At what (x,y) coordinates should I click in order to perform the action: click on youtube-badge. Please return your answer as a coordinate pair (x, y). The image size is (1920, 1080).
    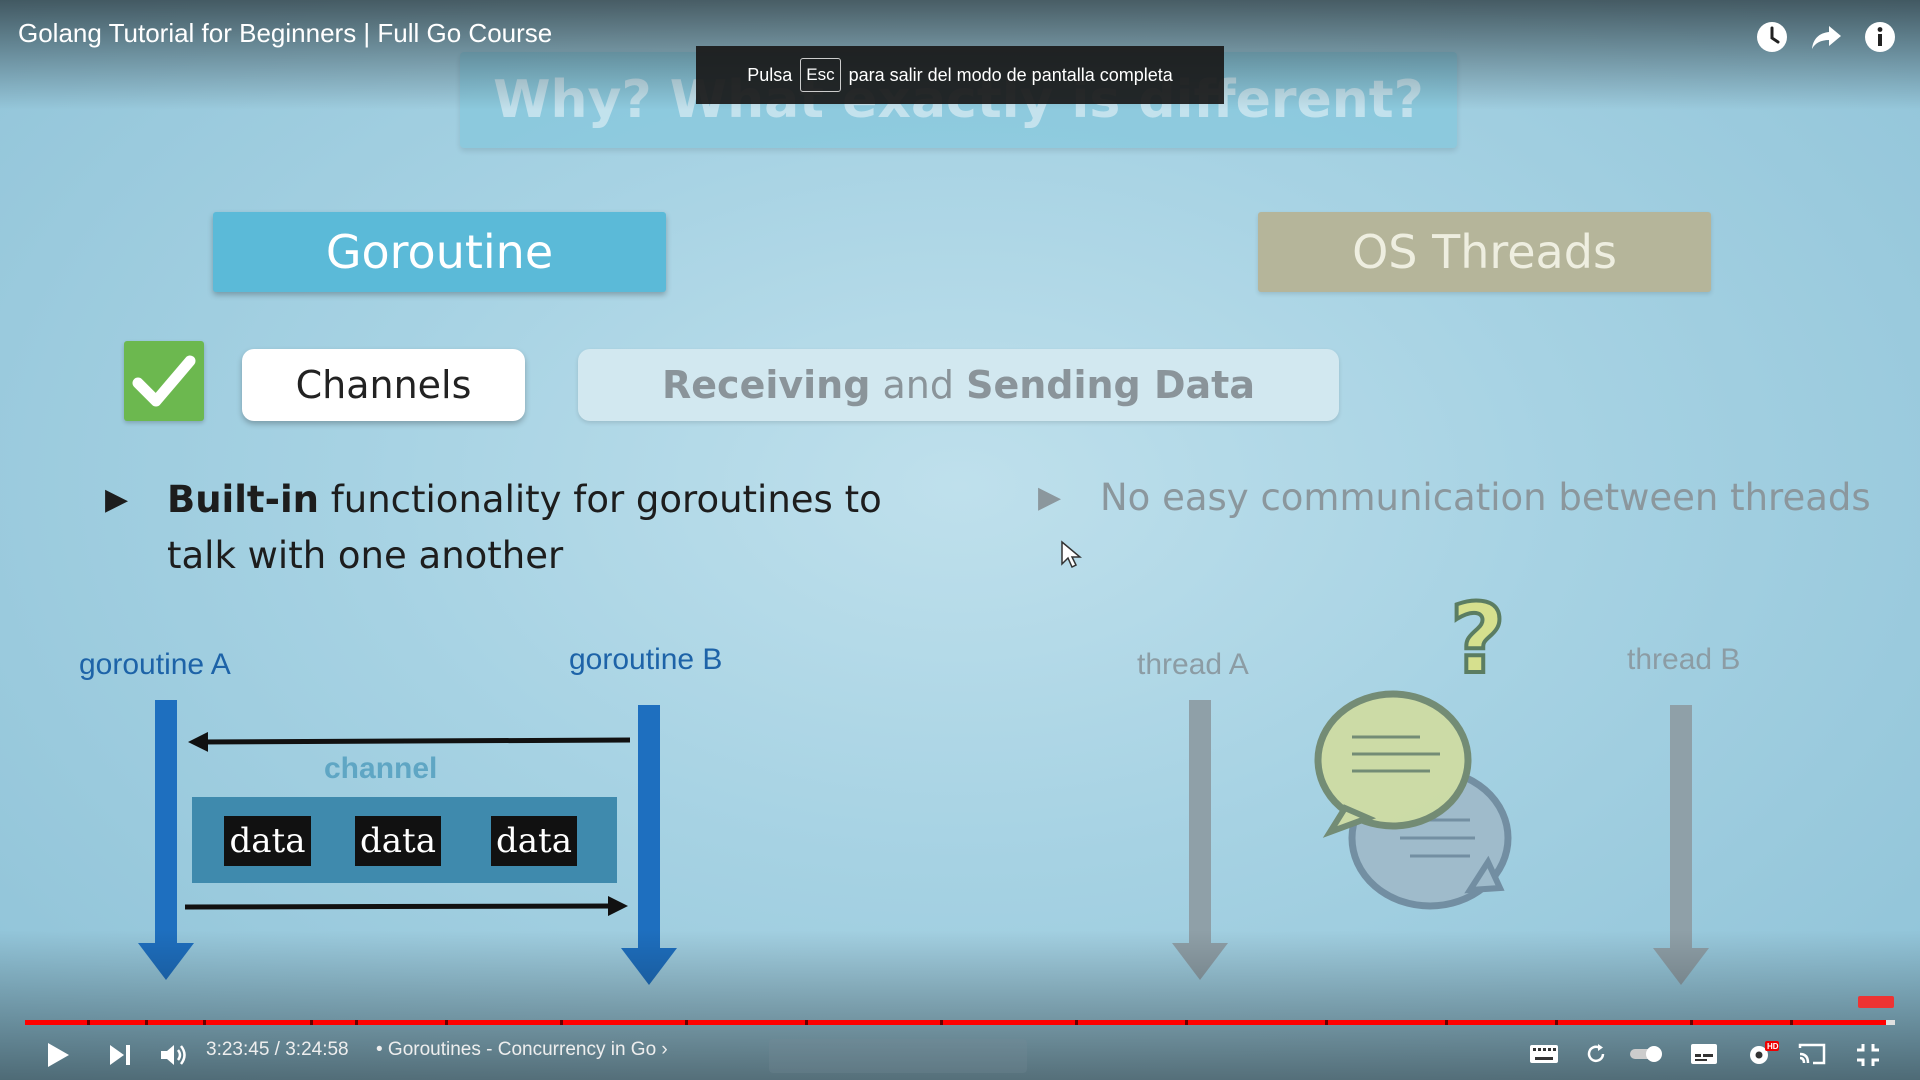
    Looking at the image, I should click on (1876, 1002).